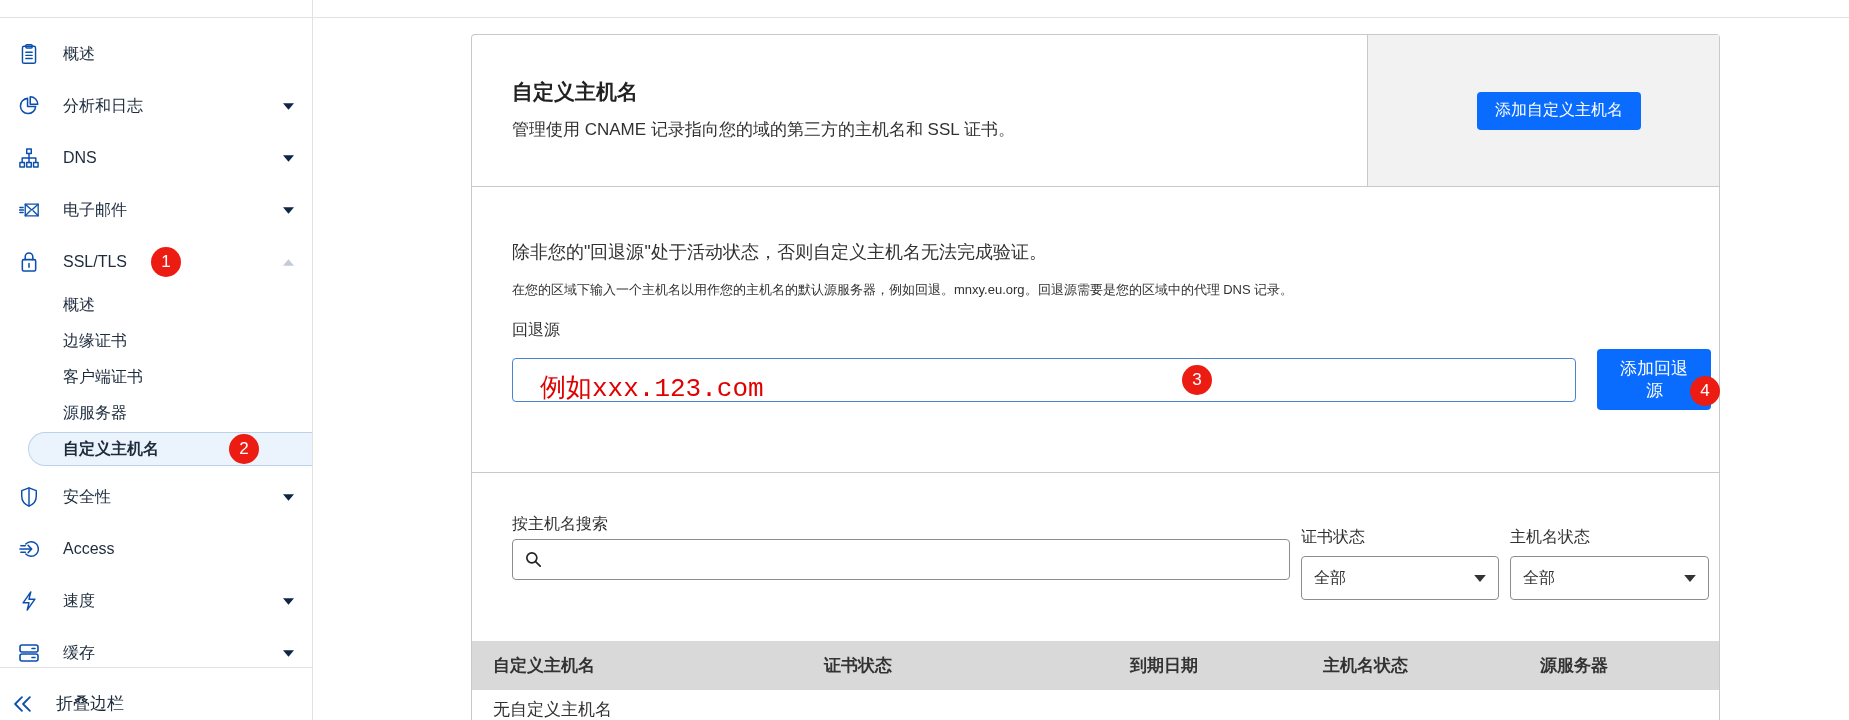  What do you see at coordinates (170, 341) in the screenshot?
I see `sidebar-subitem: 边缘证书` at bounding box center [170, 341].